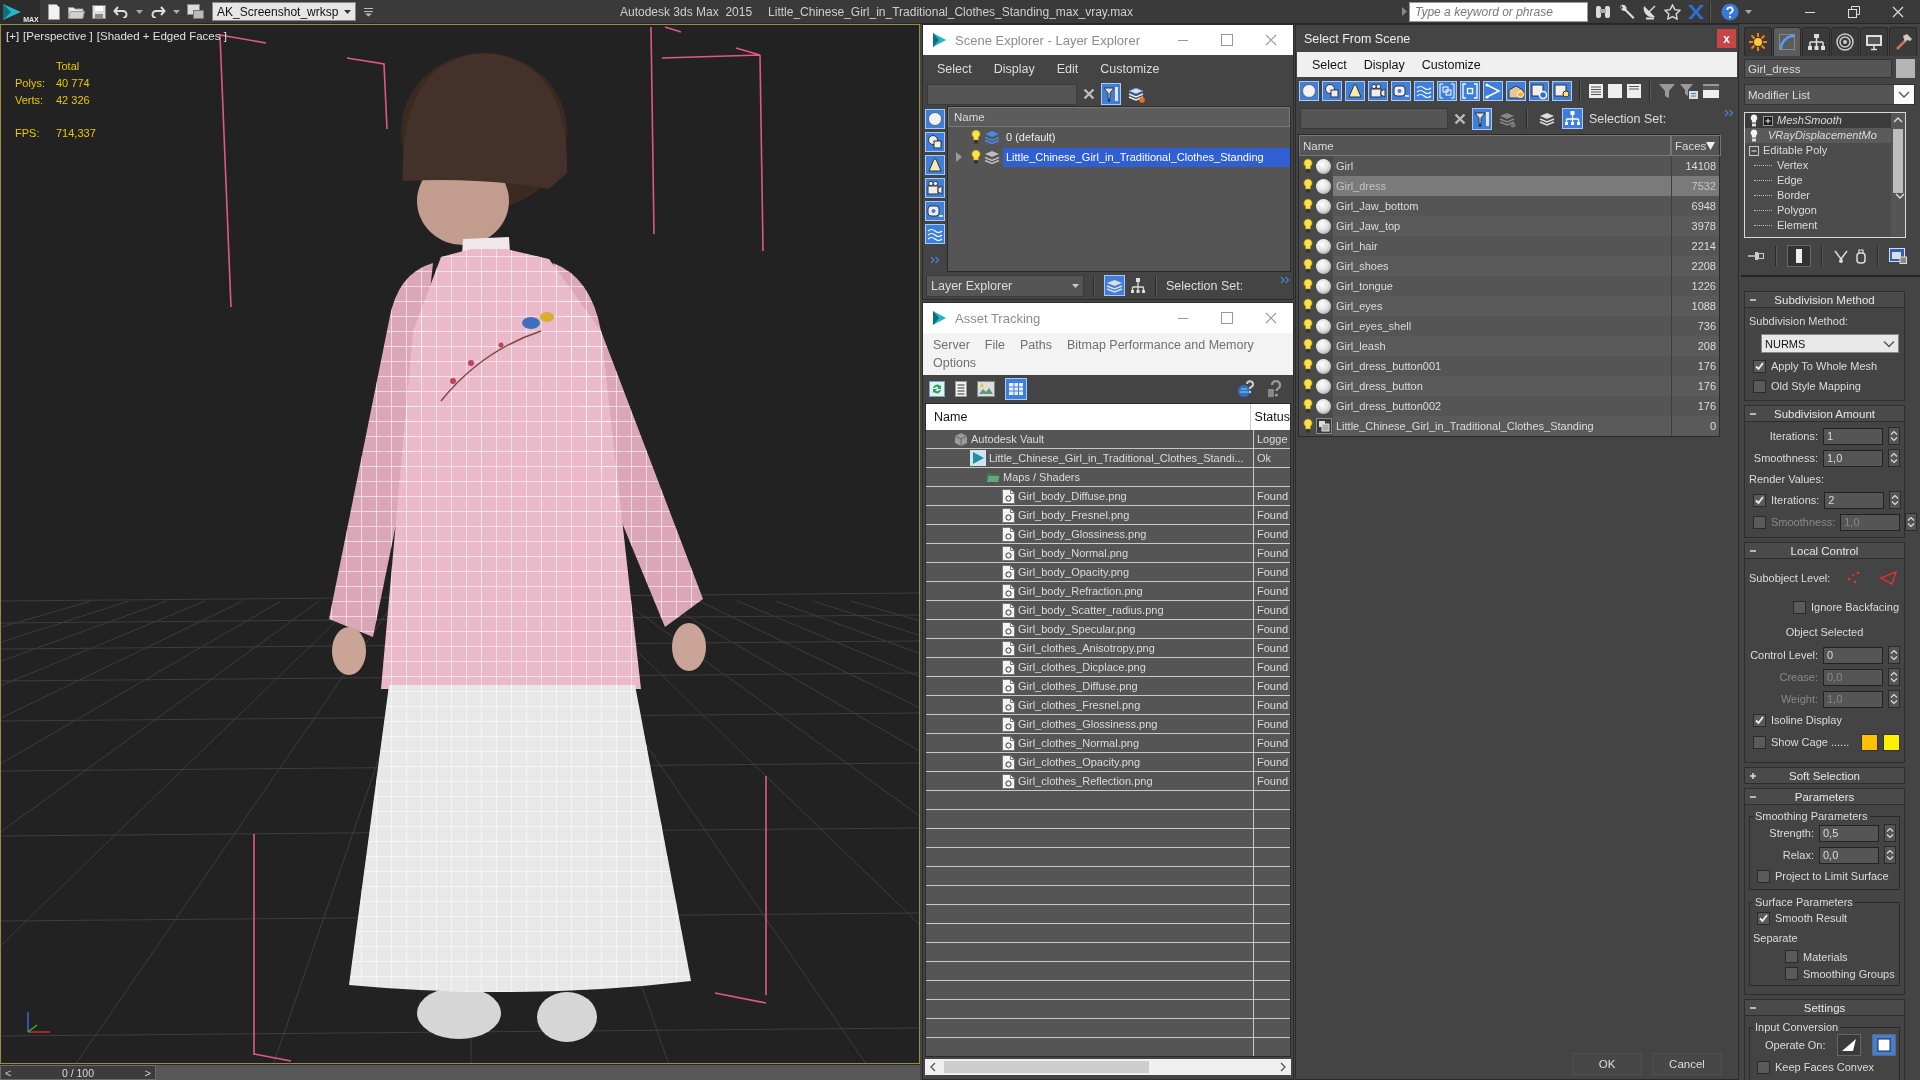 This screenshot has height=1080, width=1920. Describe the element at coordinates (1687, 1064) in the screenshot. I see `dialog-button: Cancel` at that location.